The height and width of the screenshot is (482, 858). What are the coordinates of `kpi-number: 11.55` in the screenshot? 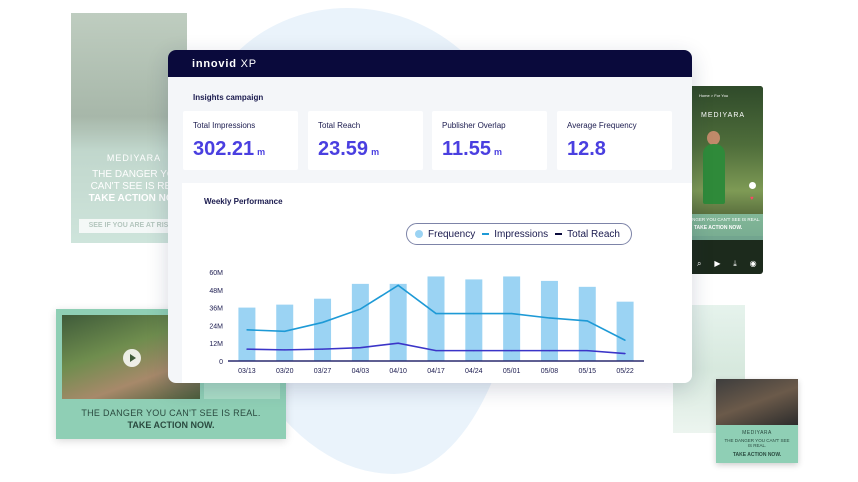 It's located at (466, 149).